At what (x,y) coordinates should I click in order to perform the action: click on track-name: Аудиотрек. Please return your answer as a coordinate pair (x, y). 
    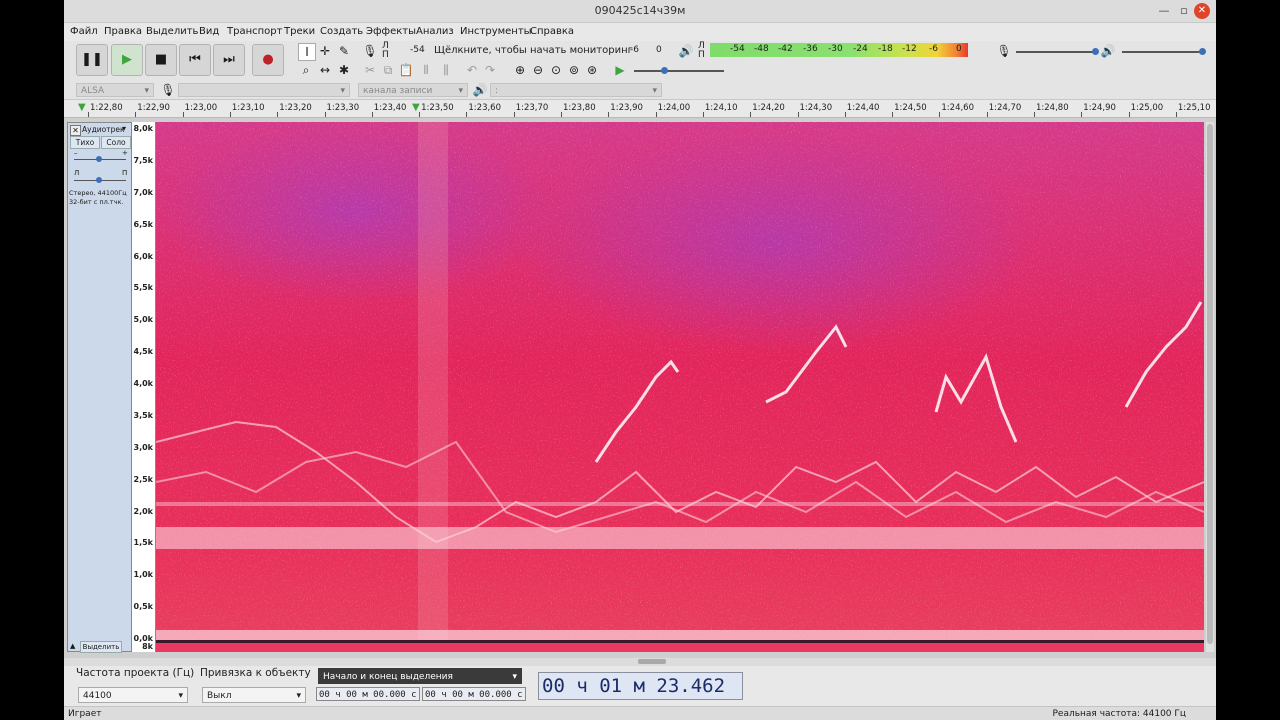
    Looking at the image, I should click on (103, 129).